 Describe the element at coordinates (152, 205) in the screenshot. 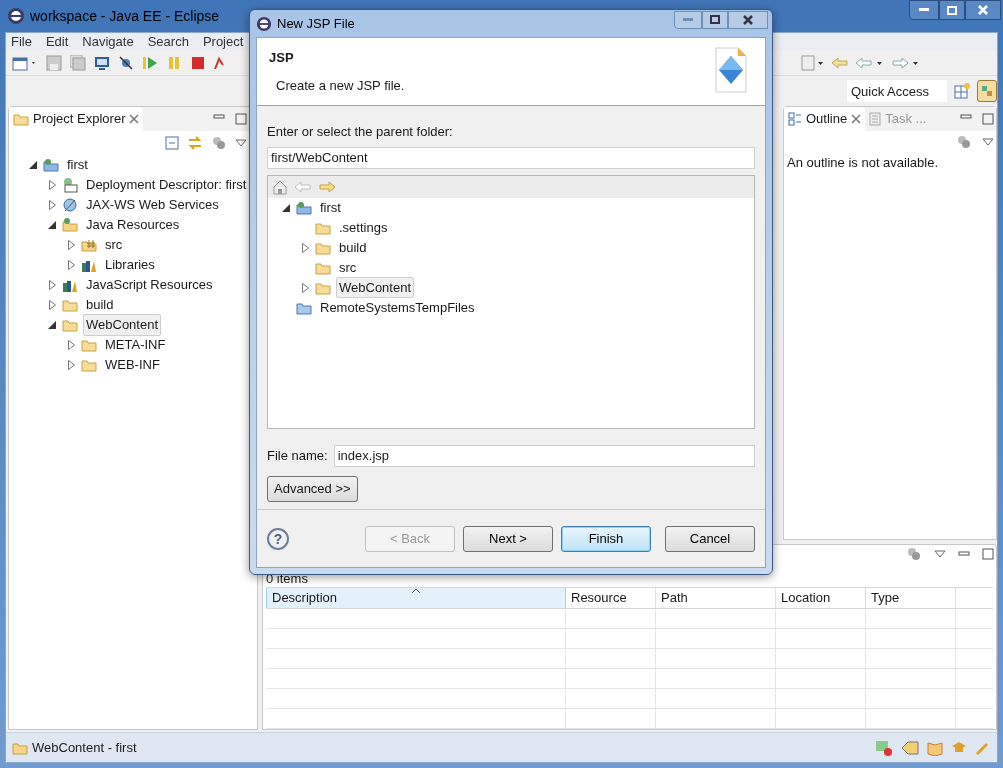

I see `tree-item: JAX-WS Web Services` at that location.